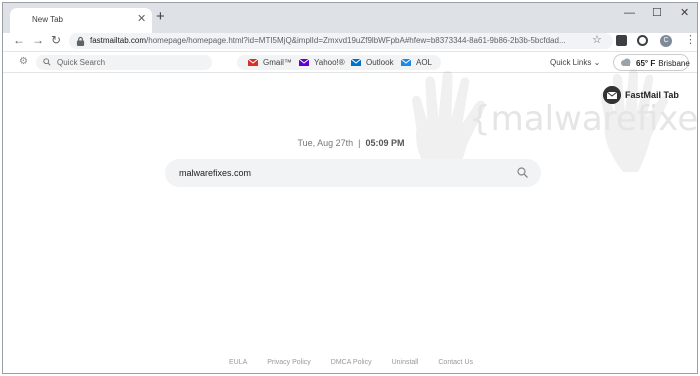  What do you see at coordinates (253, 62) in the screenshot?
I see `gmail-envelope-icon` at bounding box center [253, 62].